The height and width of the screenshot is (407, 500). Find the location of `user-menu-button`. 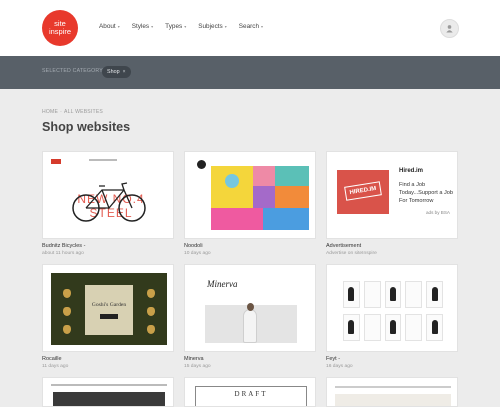

user-menu-button is located at coordinates (449, 28).